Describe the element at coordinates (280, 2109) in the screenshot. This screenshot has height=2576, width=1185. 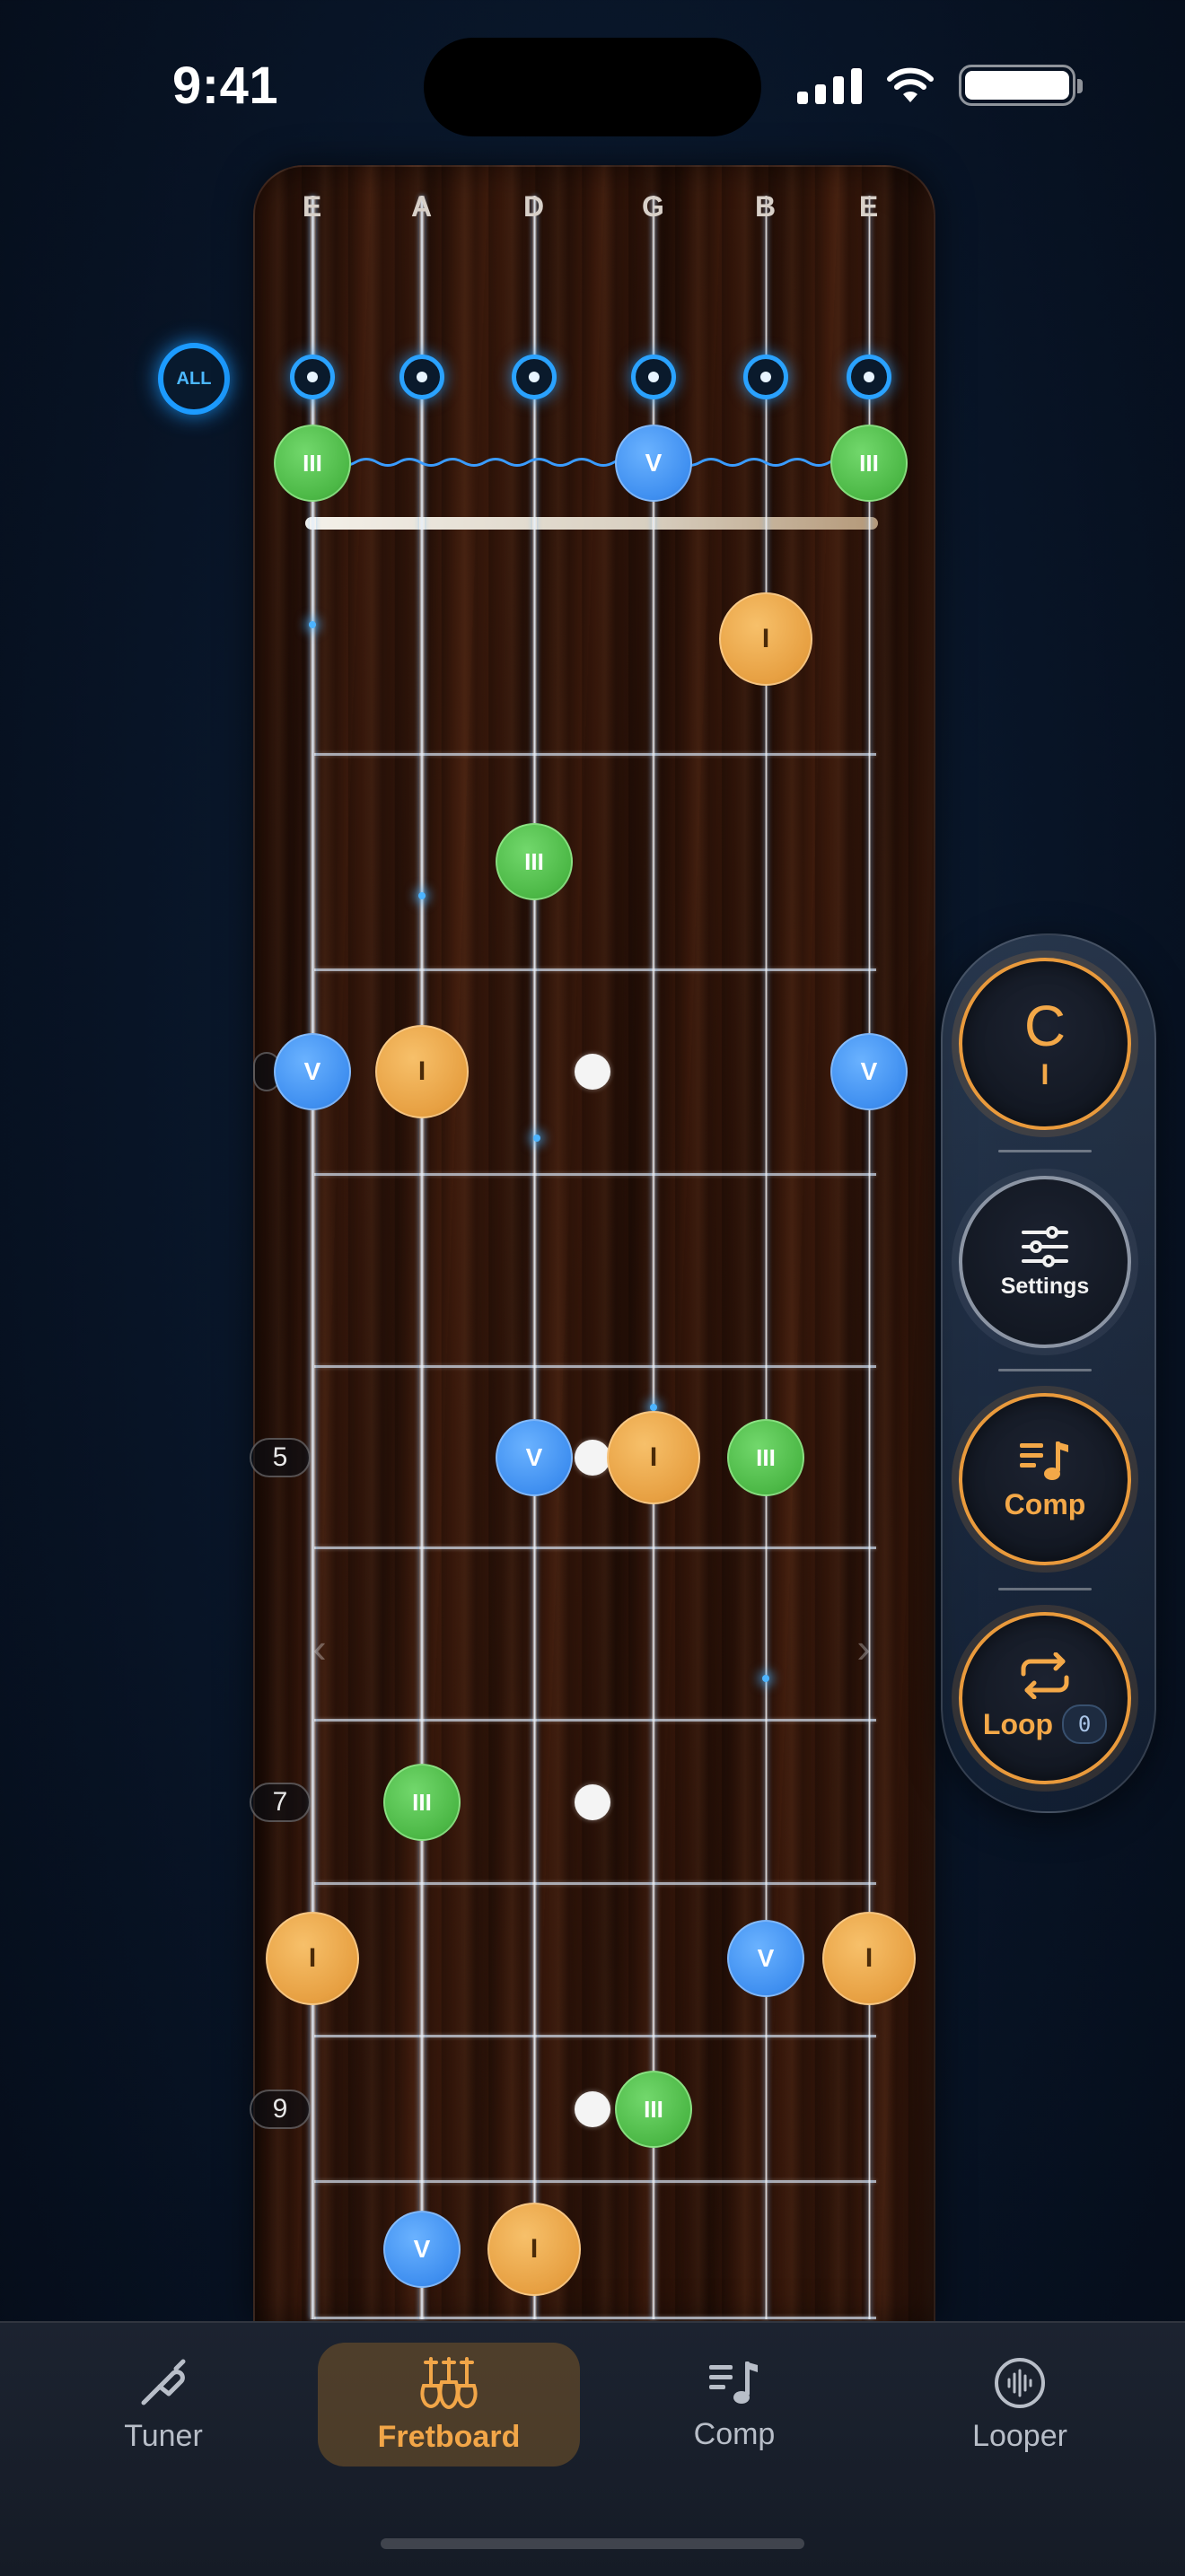
I see `fret-number: 9` at that location.